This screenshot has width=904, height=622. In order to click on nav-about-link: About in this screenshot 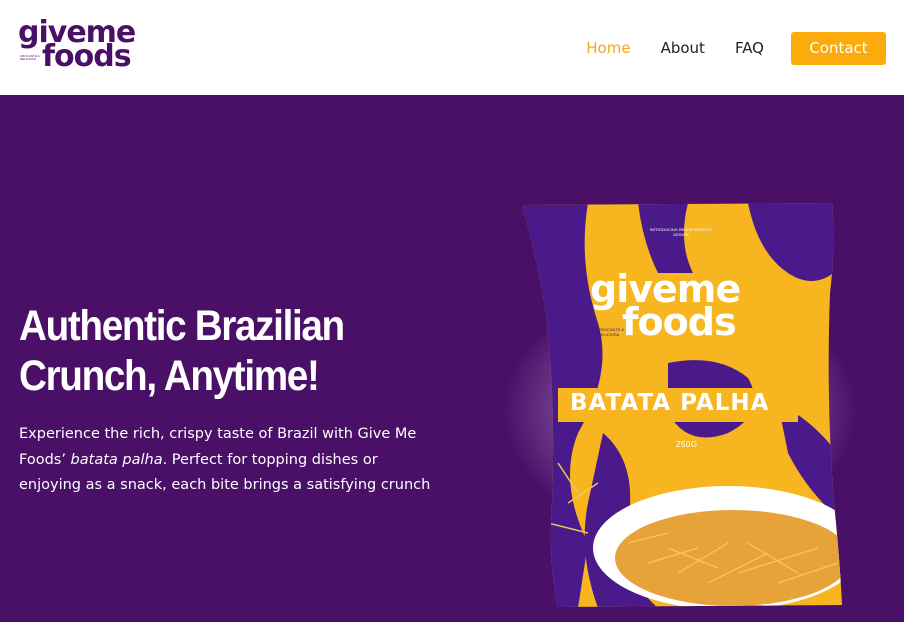, I will do `click(683, 48)`.